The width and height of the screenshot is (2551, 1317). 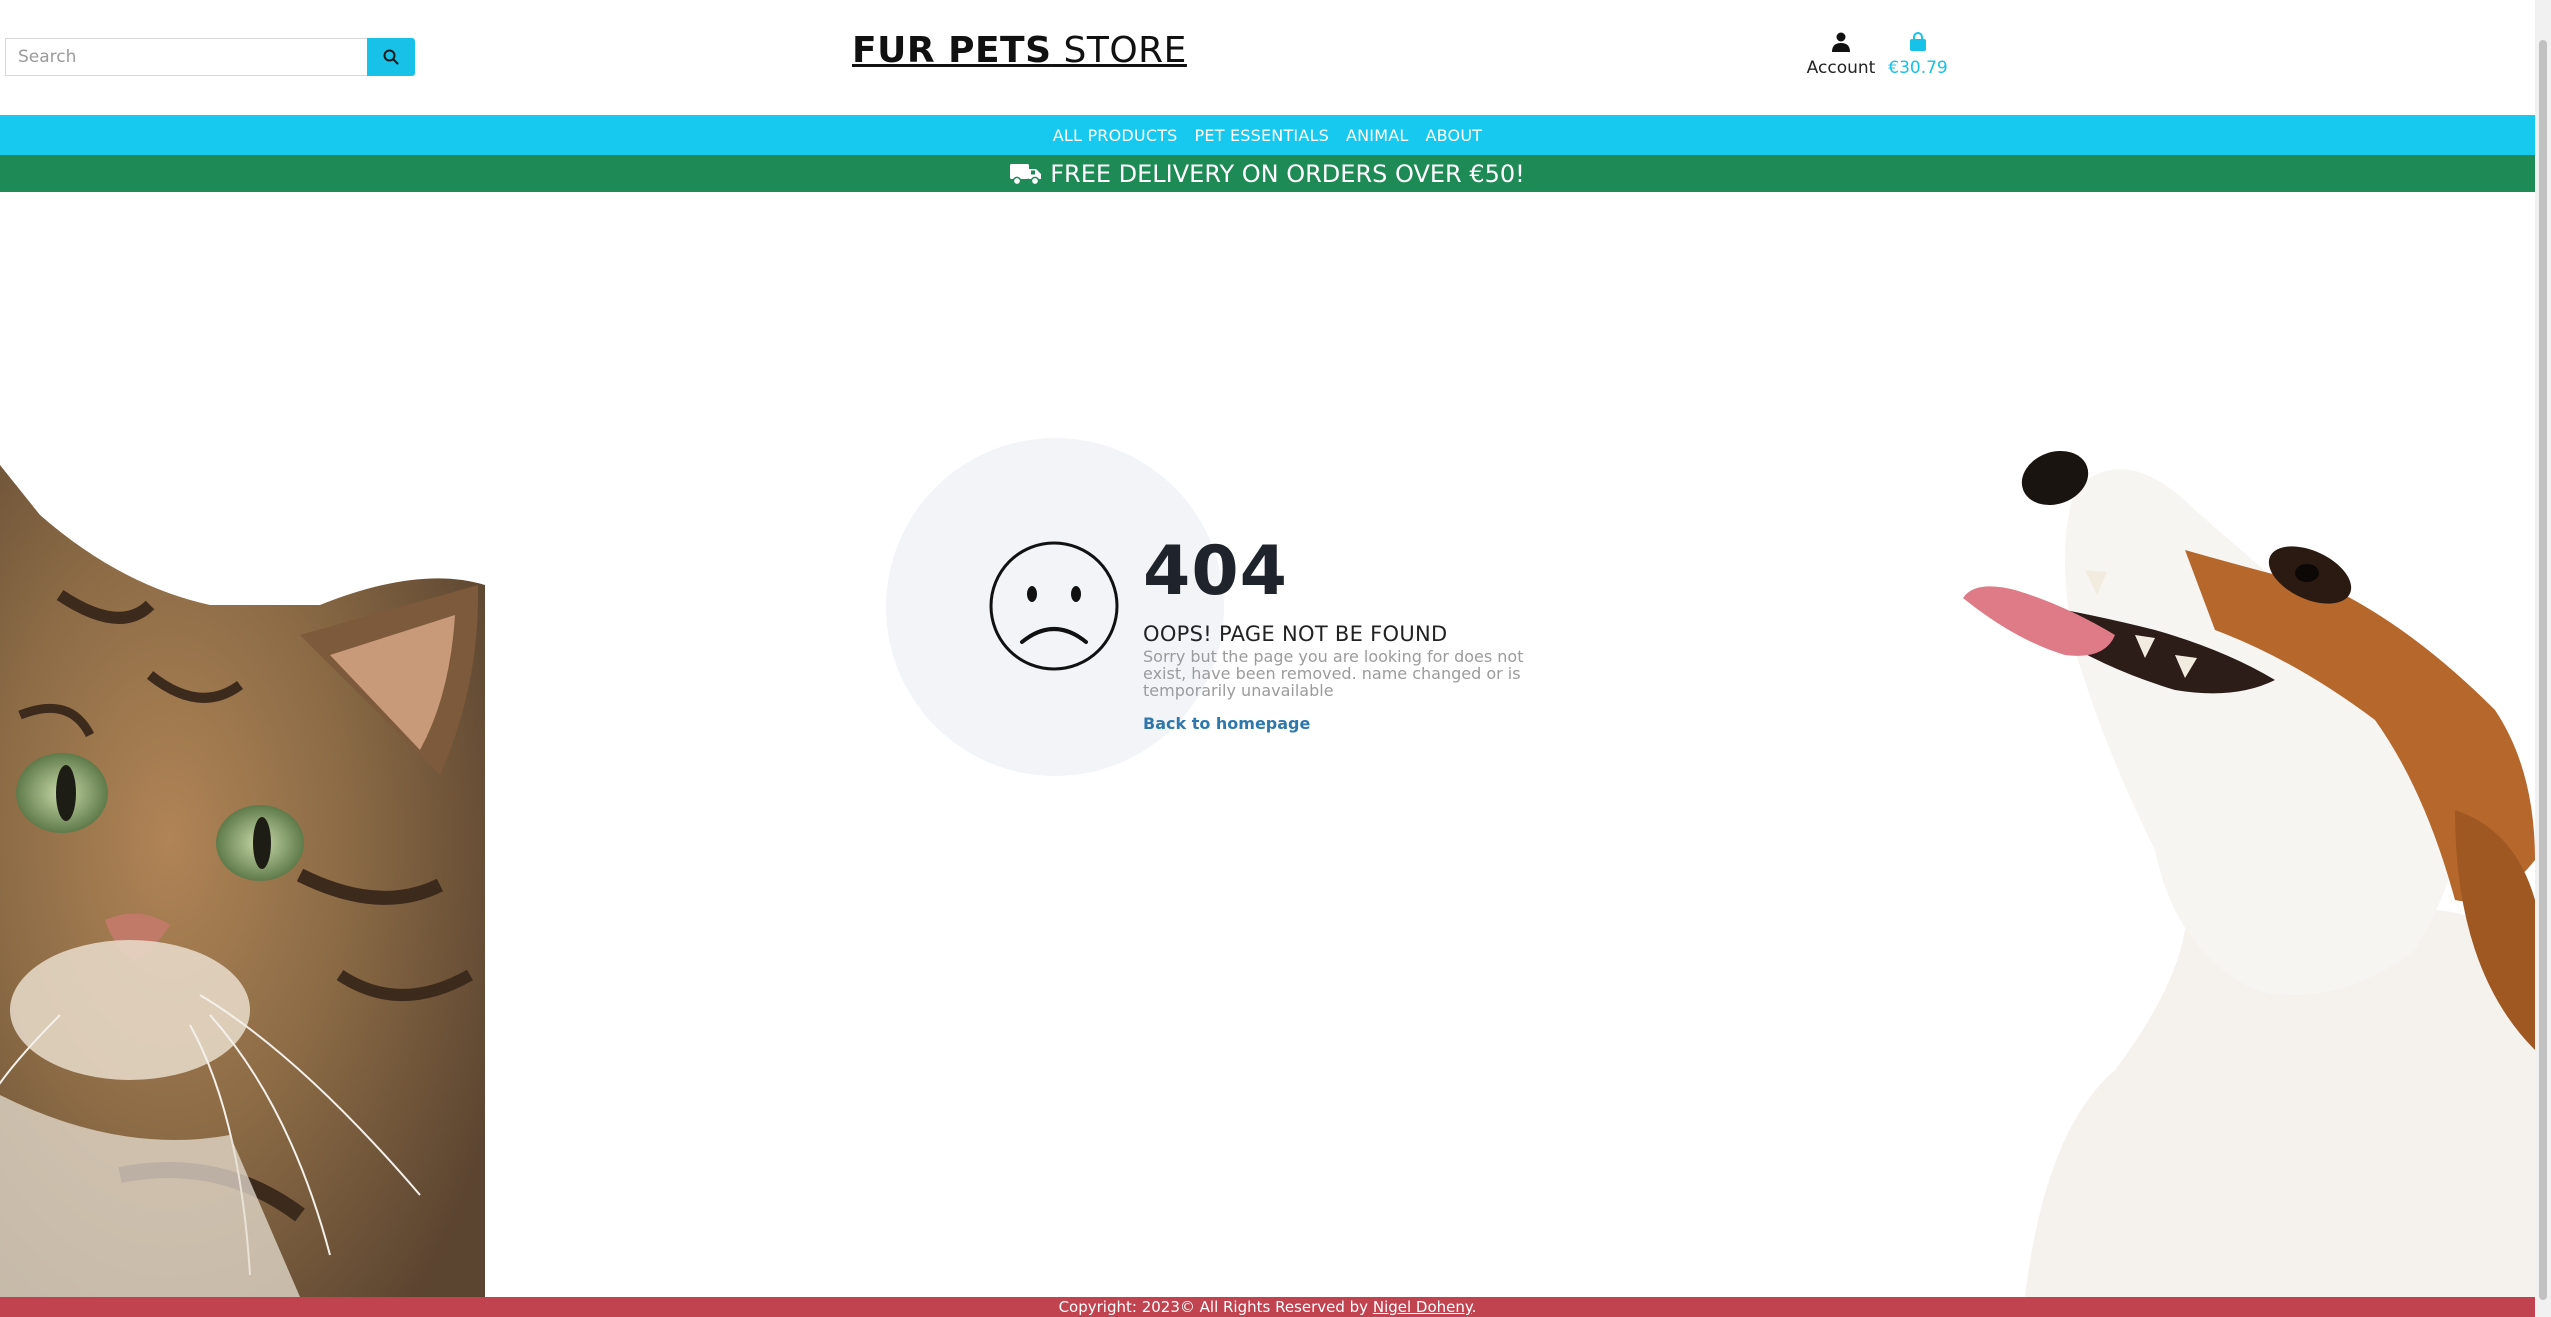 I want to click on copyright-text: Copyright: 2023© All Rights Reserved by, so click(x=1215, y=1307).